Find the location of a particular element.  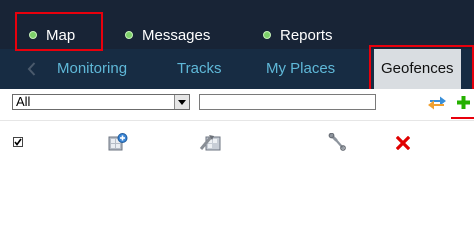

tab-reports: Reports is located at coordinates (298, 35).